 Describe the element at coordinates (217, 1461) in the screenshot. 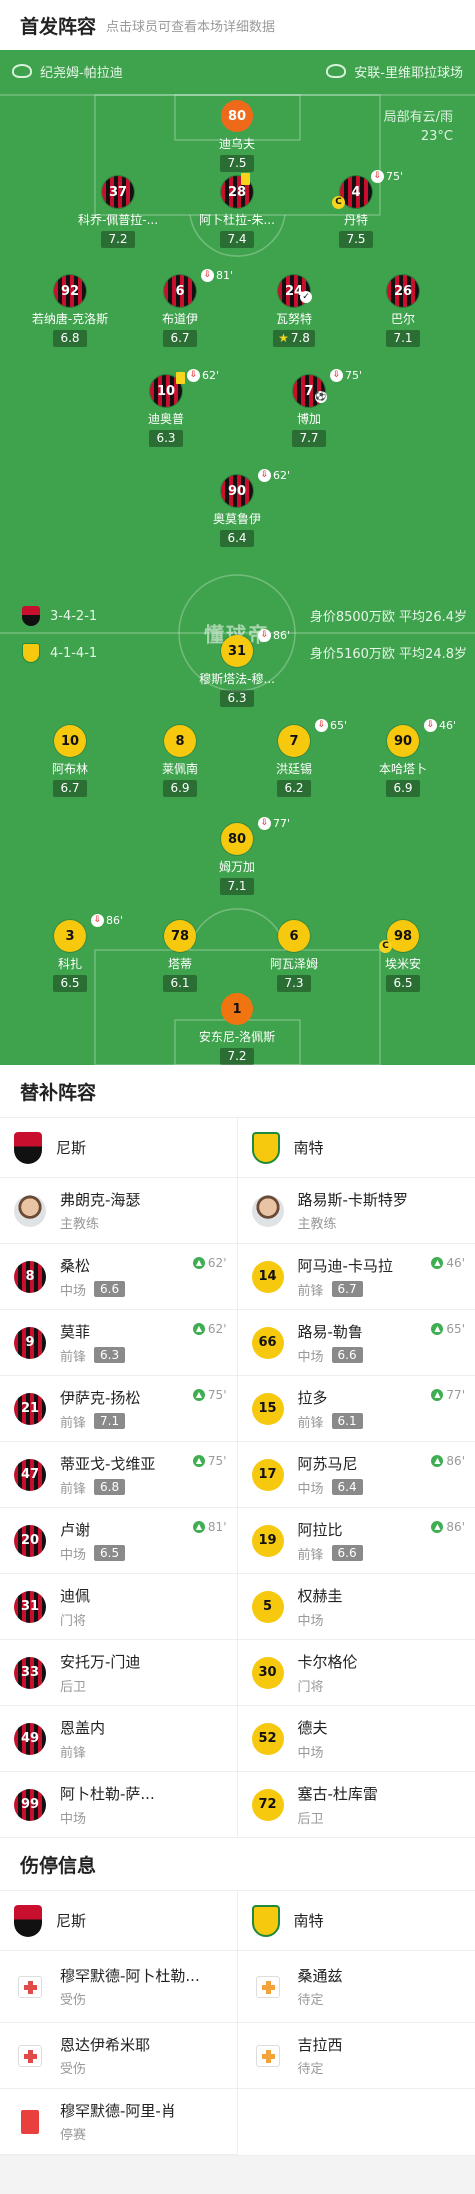

I see `sub-in-minute: 75'` at that location.